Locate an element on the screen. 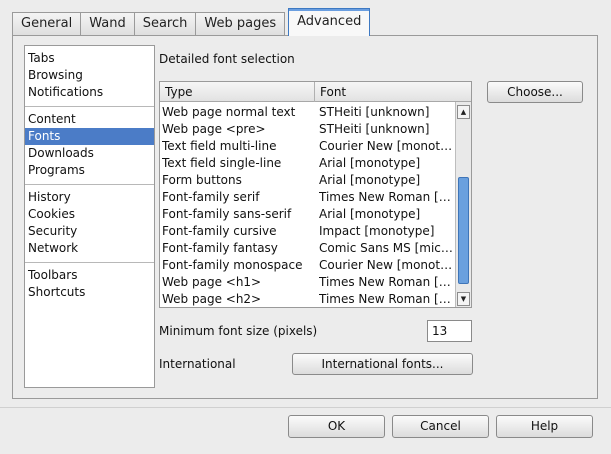 This screenshot has width=611, height=454. table-row: Text field single-line Arial [monotype] is located at coordinates (308, 163).